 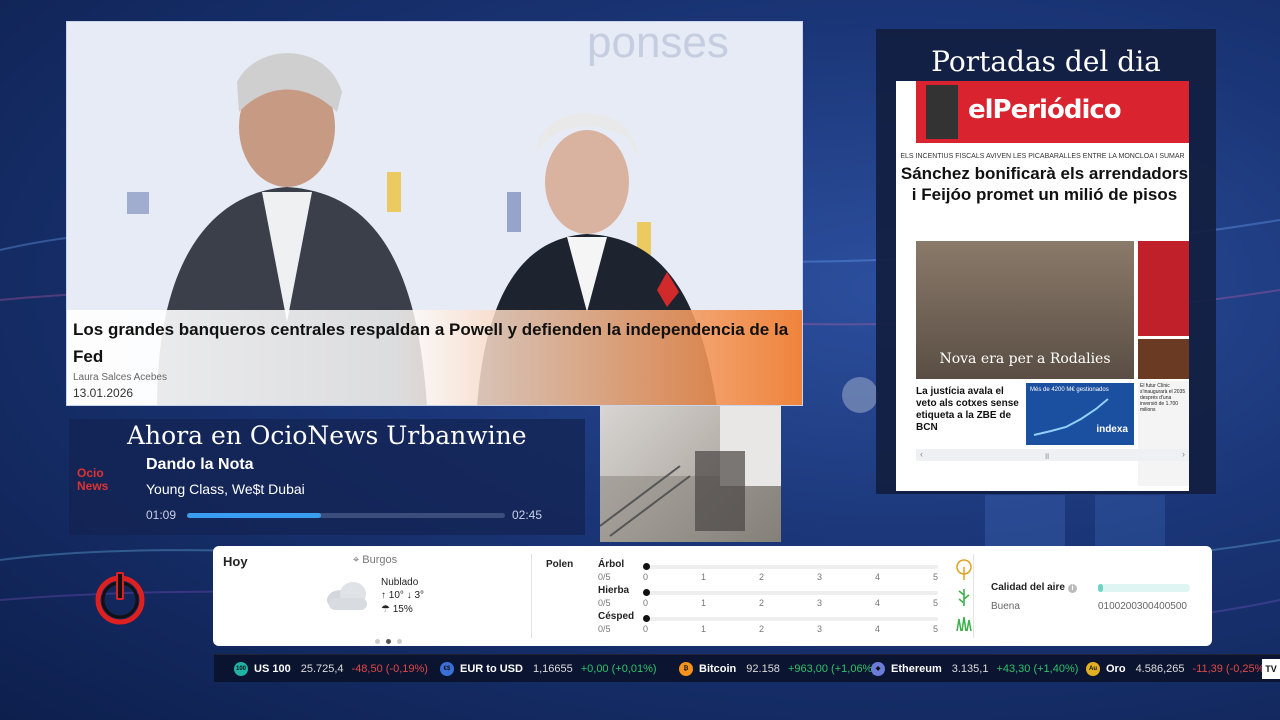 What do you see at coordinates (618, 669) in the screenshot?
I see `ticker-change: +0,00 (+0,01%)` at bounding box center [618, 669].